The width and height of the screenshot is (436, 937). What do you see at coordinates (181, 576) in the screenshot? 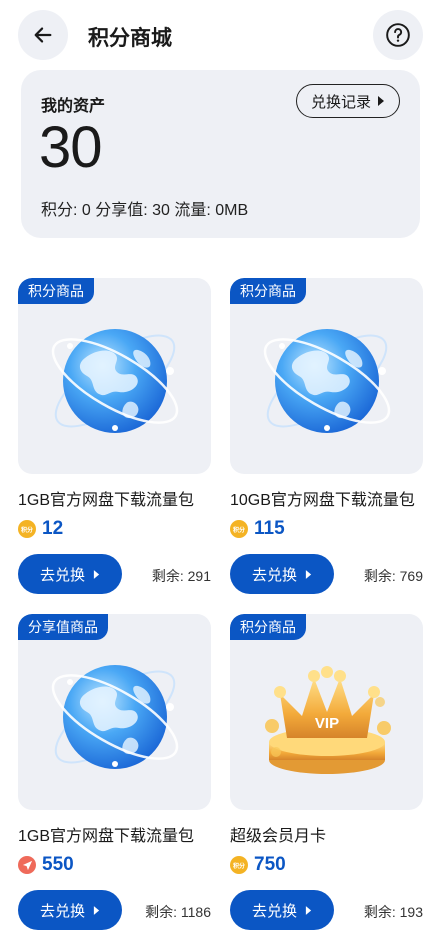
I see `remaining-count: 剩余: 291` at bounding box center [181, 576].